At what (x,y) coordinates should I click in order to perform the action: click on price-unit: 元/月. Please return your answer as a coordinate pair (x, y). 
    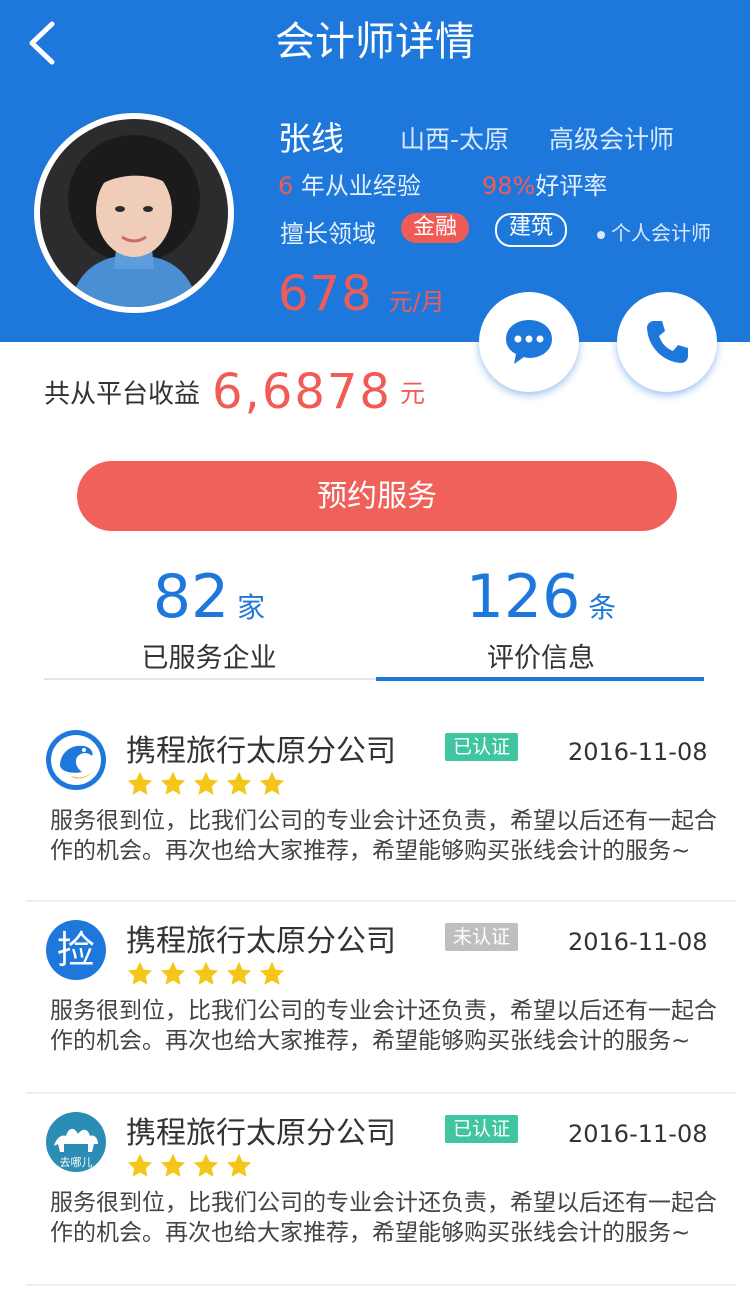
    Looking at the image, I should click on (416, 302).